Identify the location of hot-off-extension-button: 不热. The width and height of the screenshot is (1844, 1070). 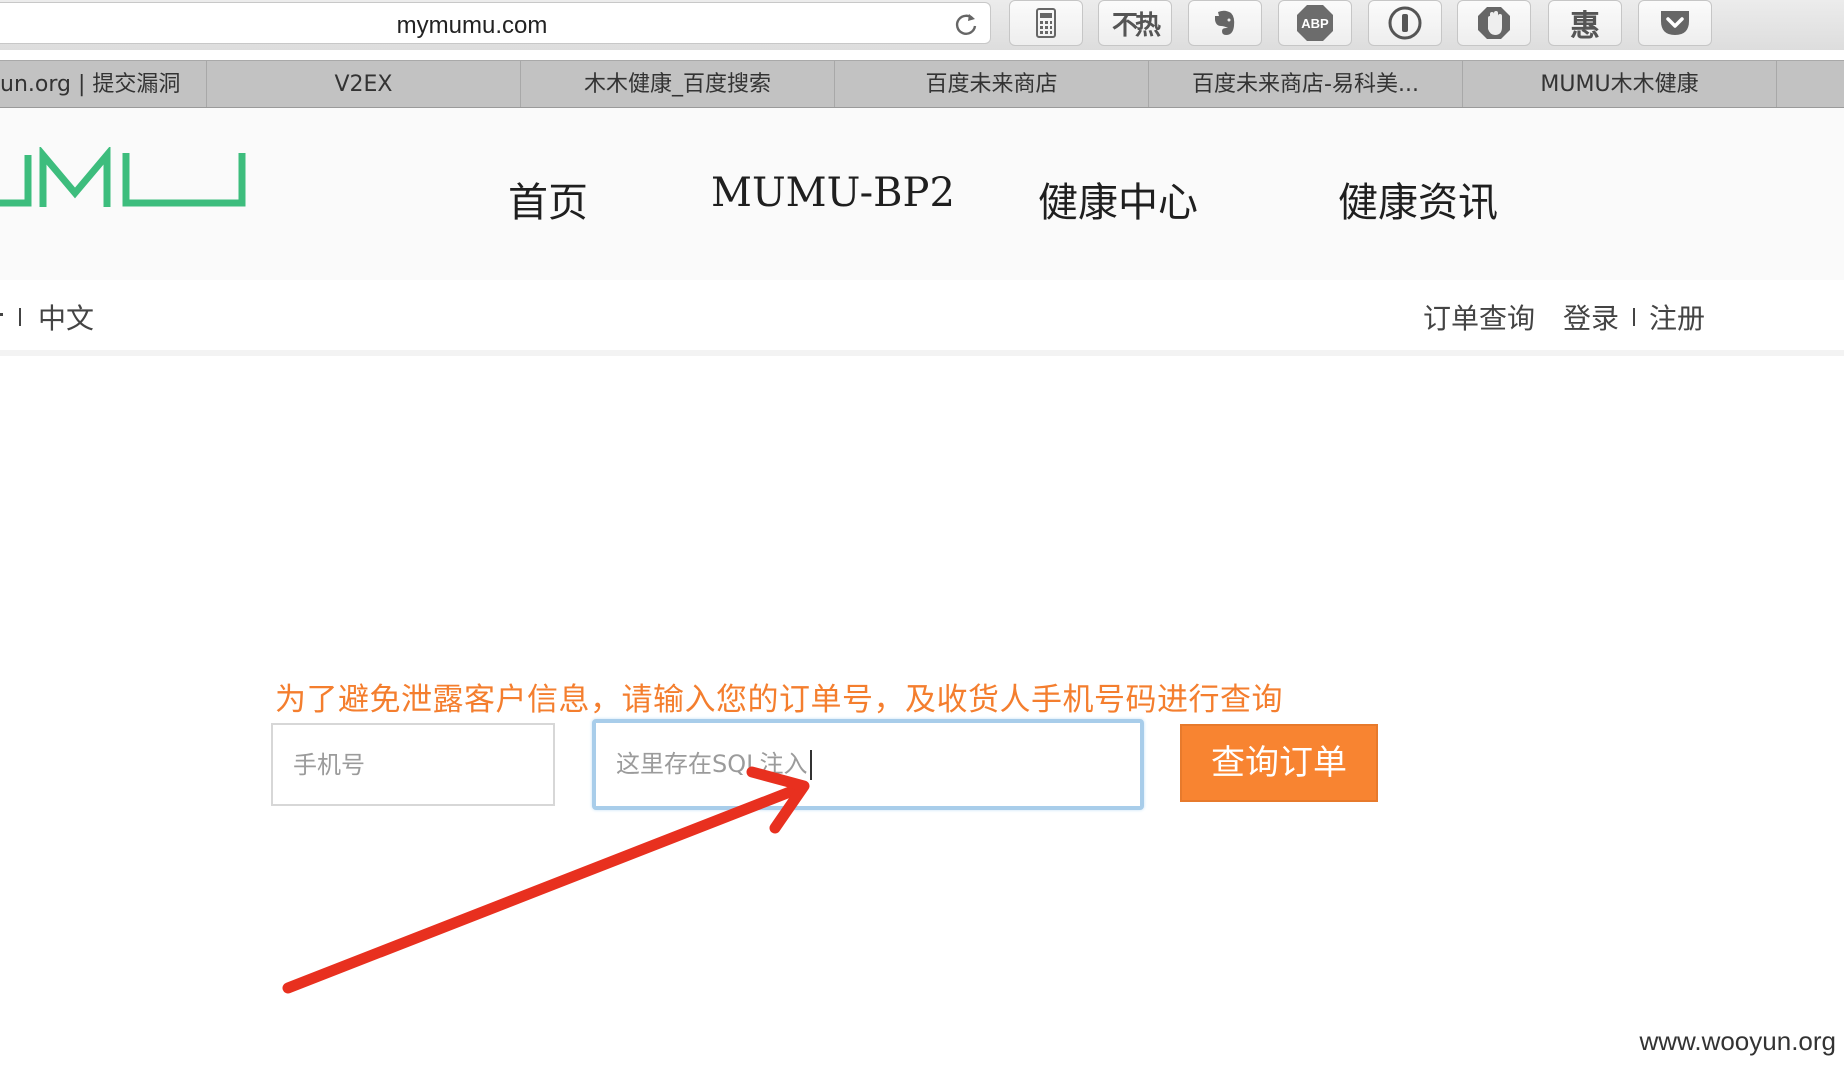
(1135, 23).